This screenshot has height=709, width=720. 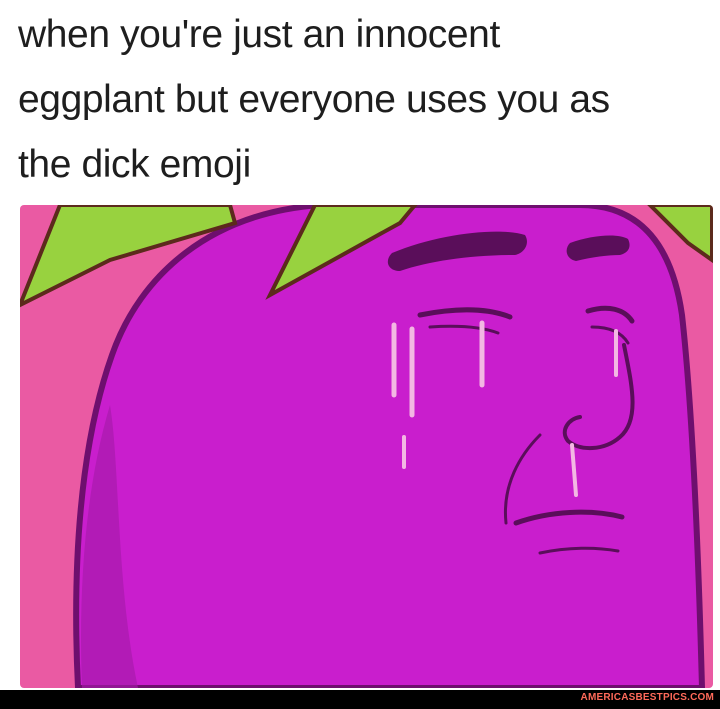 I want to click on site-watermark: AMERICASBESTPICS.COM, so click(x=647, y=697).